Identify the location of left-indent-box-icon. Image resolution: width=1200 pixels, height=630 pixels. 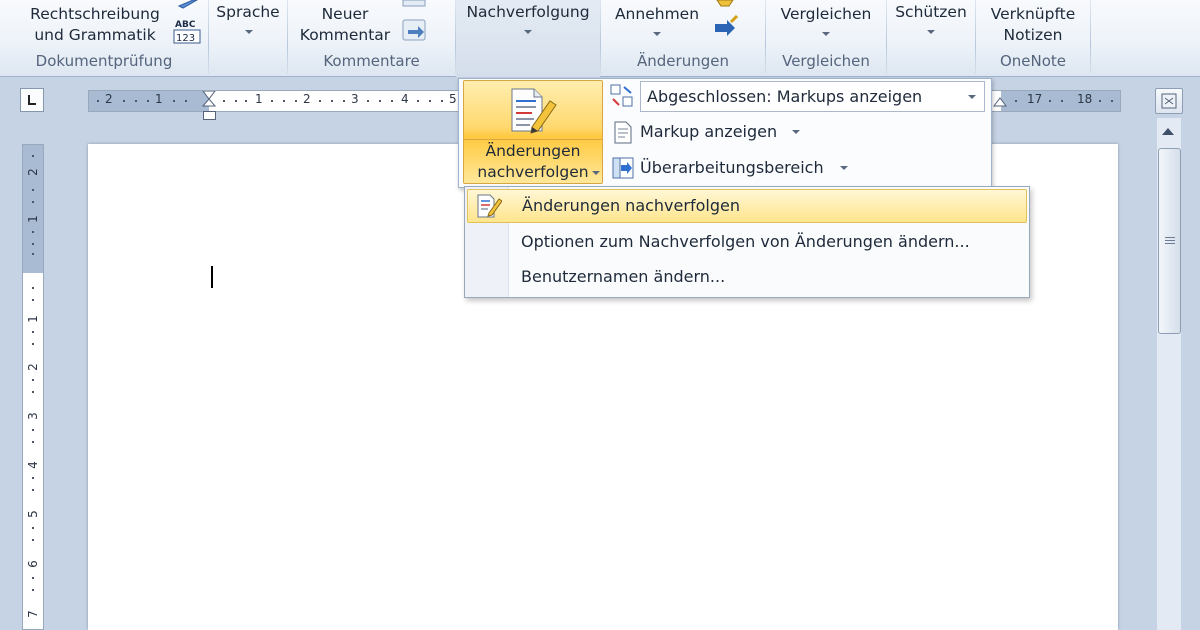
(209, 115).